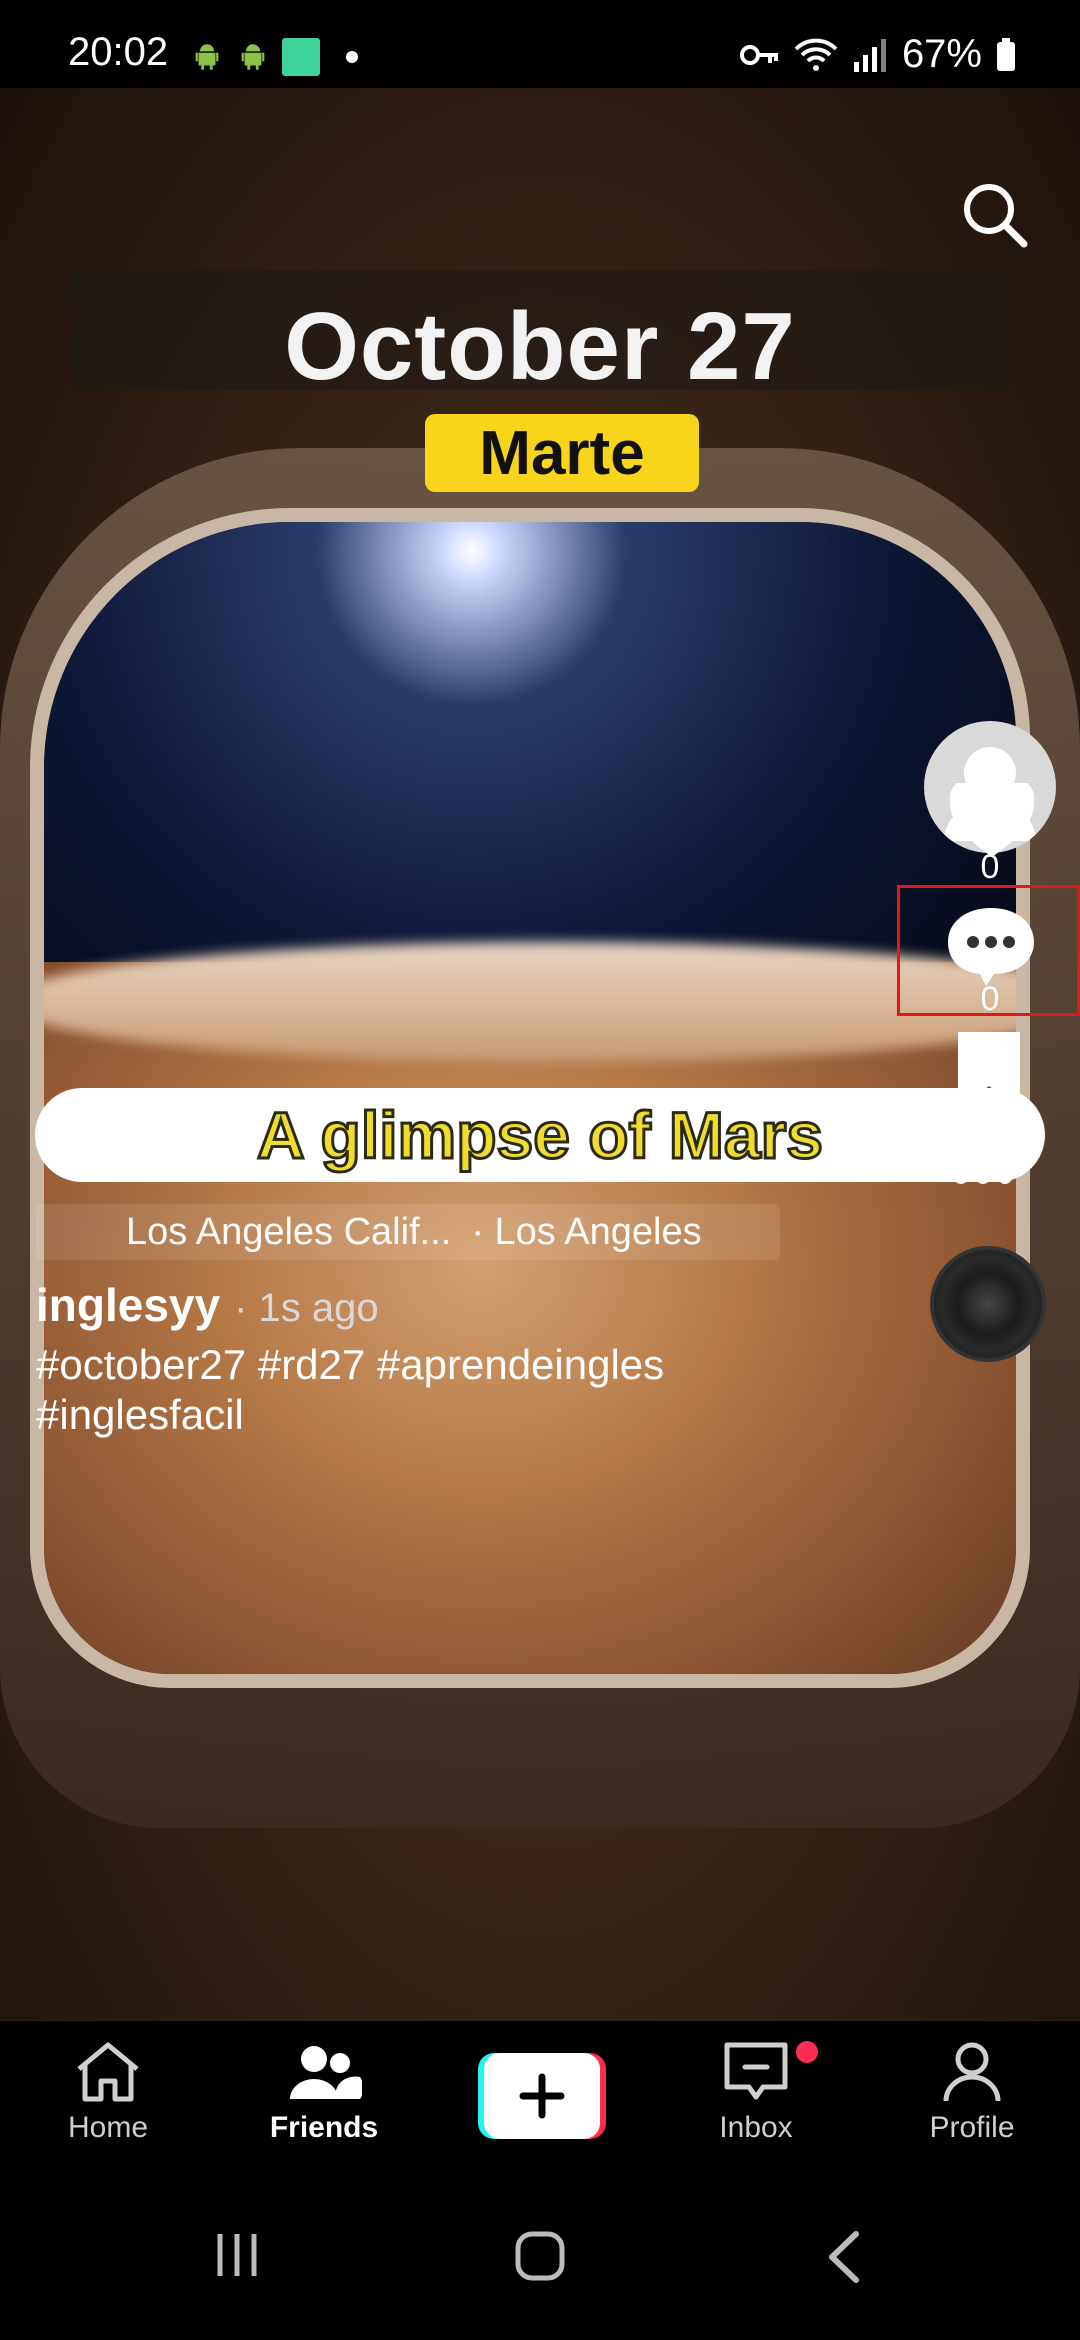 This screenshot has width=1080, height=2340. What do you see at coordinates (542, 2096) in the screenshot?
I see `create-button` at bounding box center [542, 2096].